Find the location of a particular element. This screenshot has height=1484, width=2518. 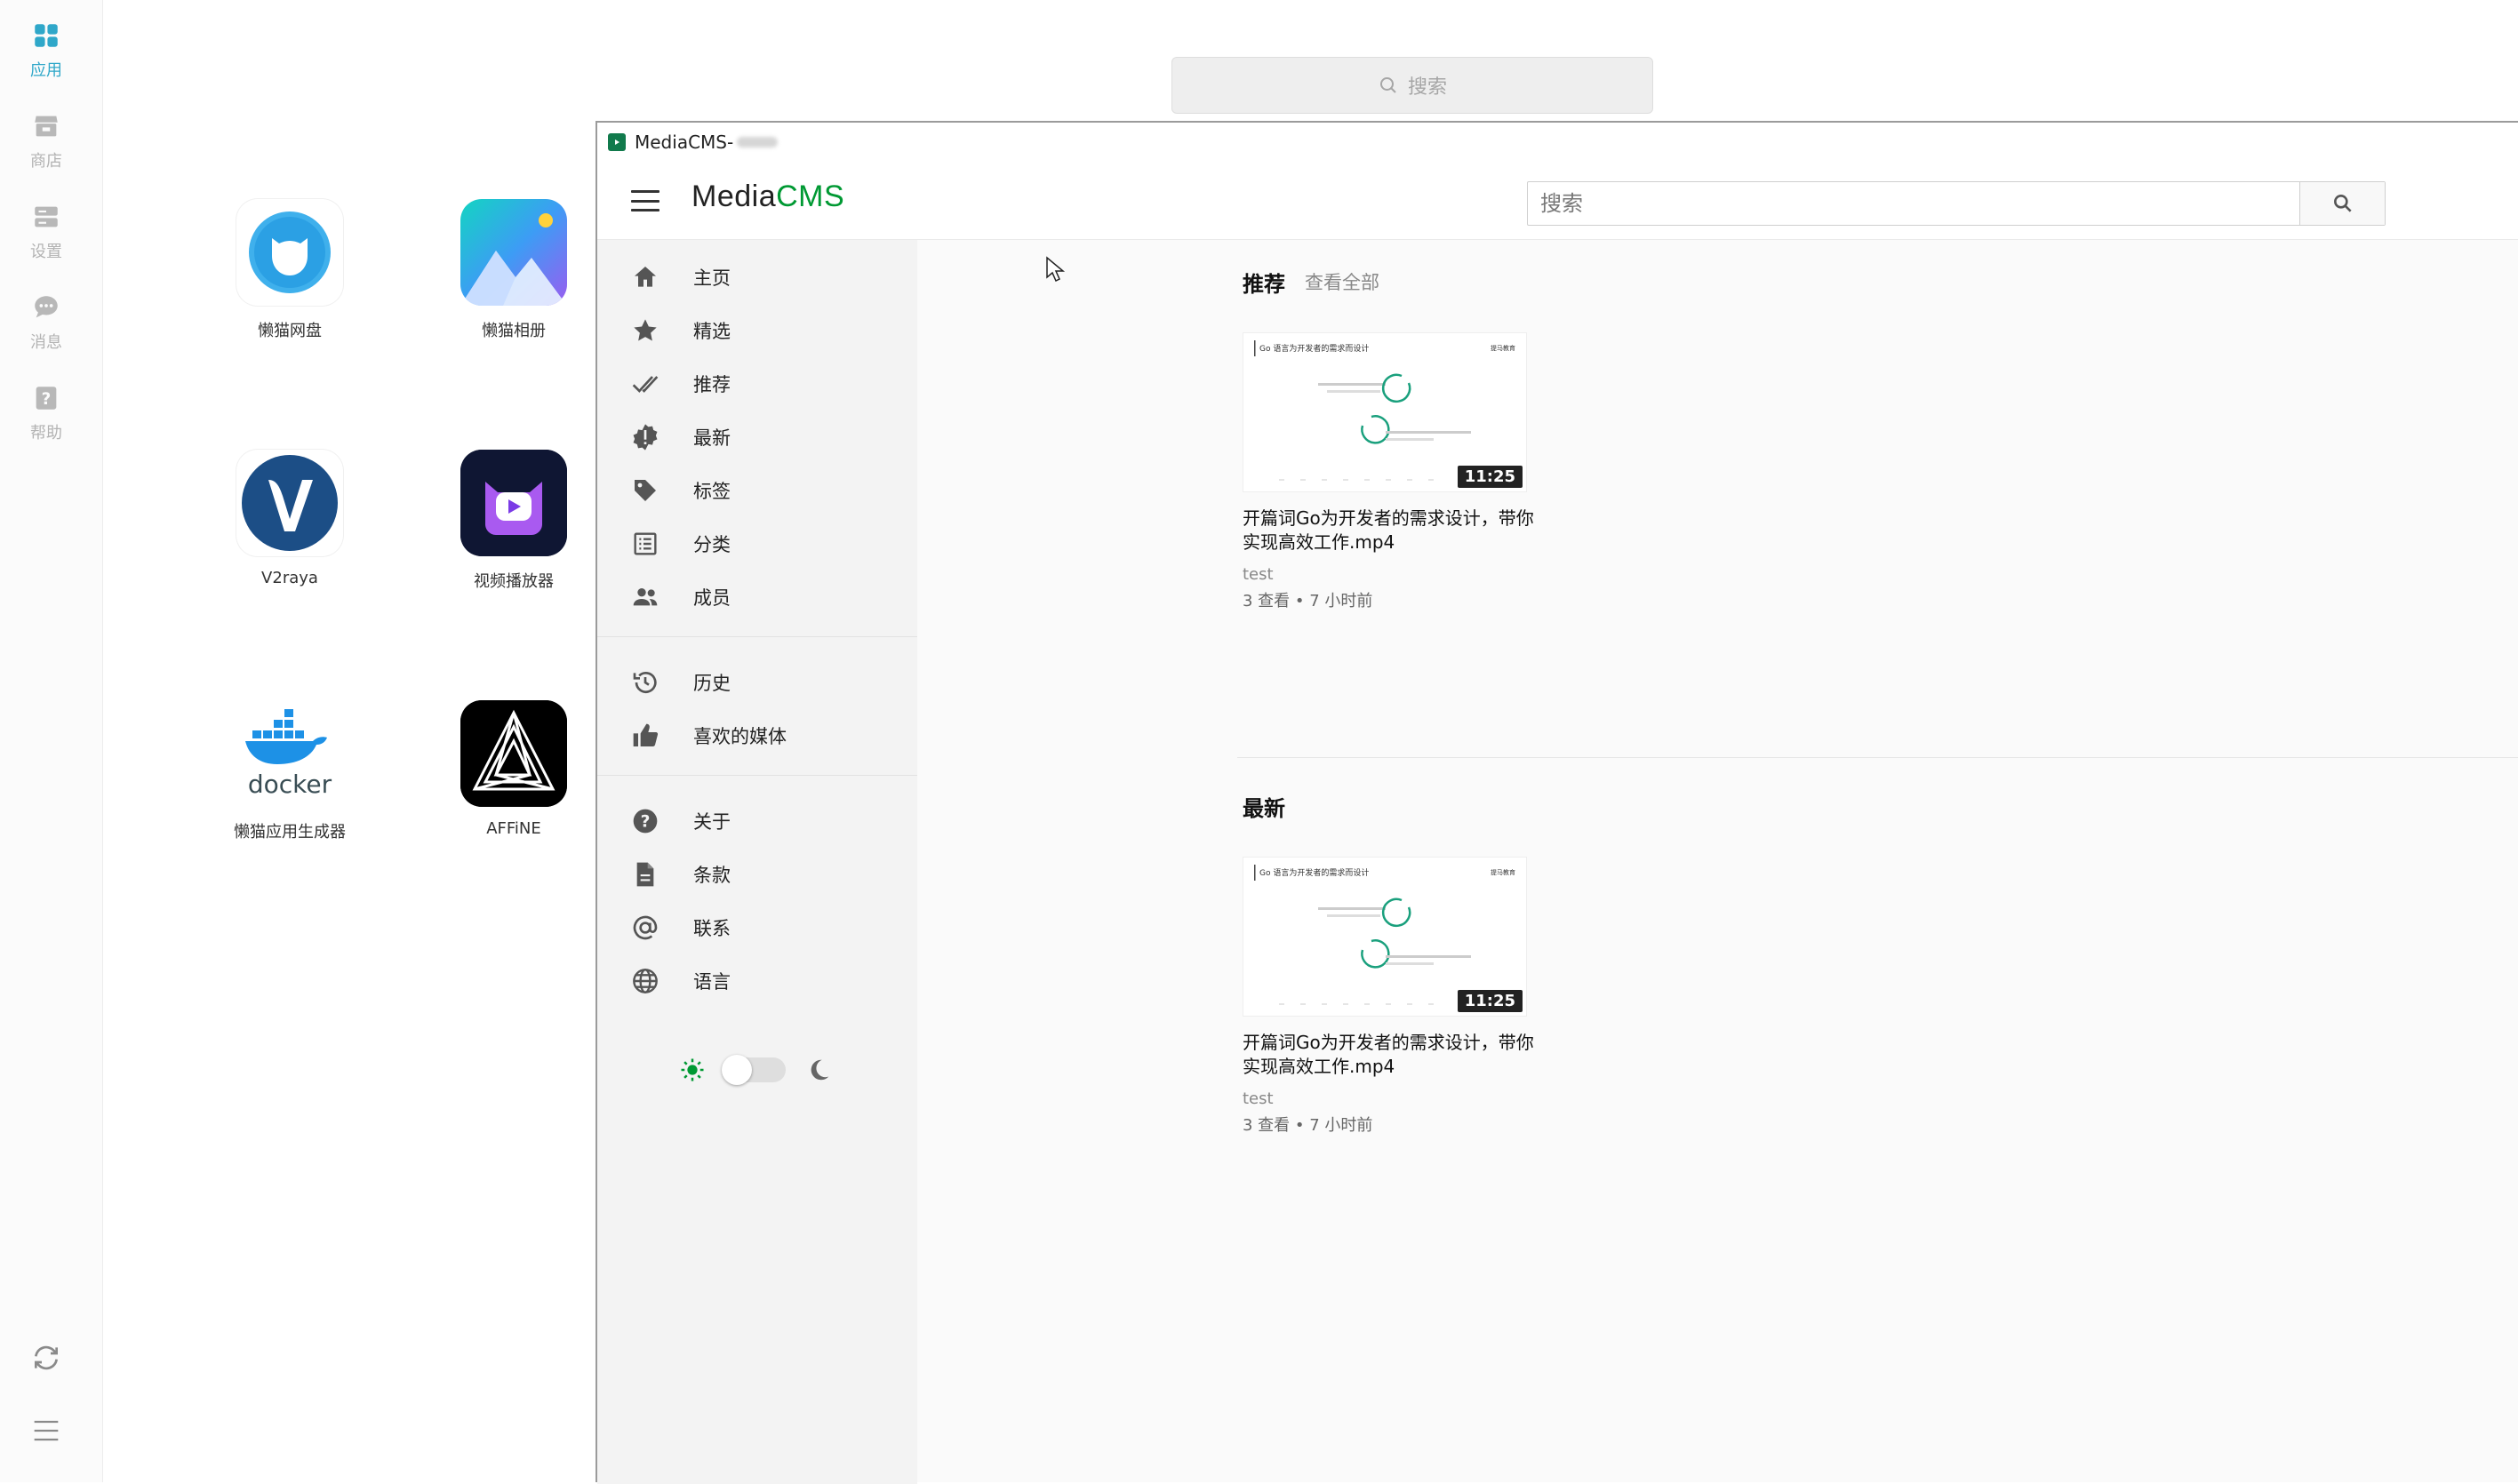

sidebar-item-home: 主页 is located at coordinates (757, 277).